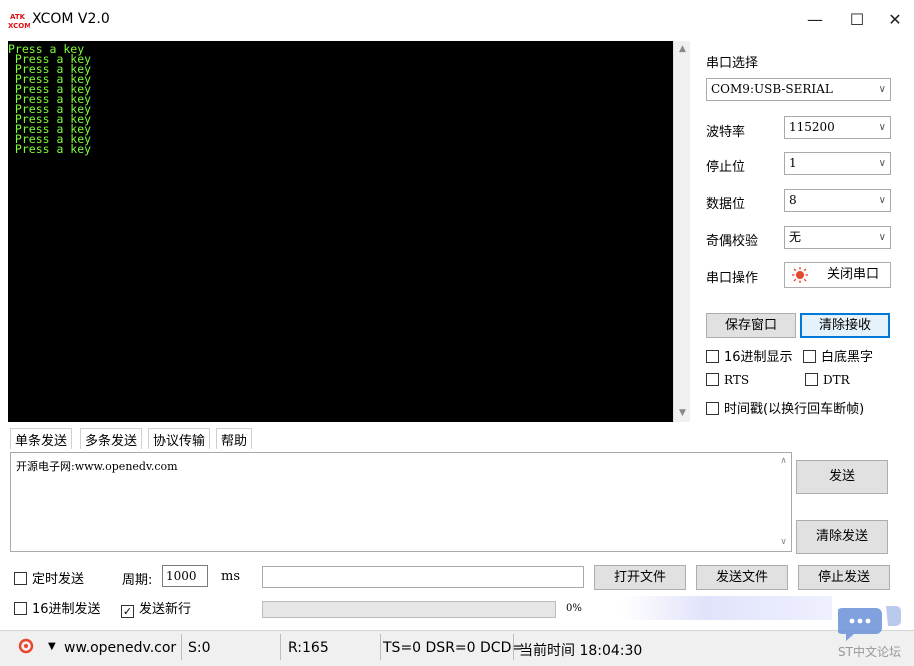 This screenshot has height=666, width=914. Describe the element at coordinates (71, 19) in the screenshot. I see `window-title: XCOM V2.0` at that location.